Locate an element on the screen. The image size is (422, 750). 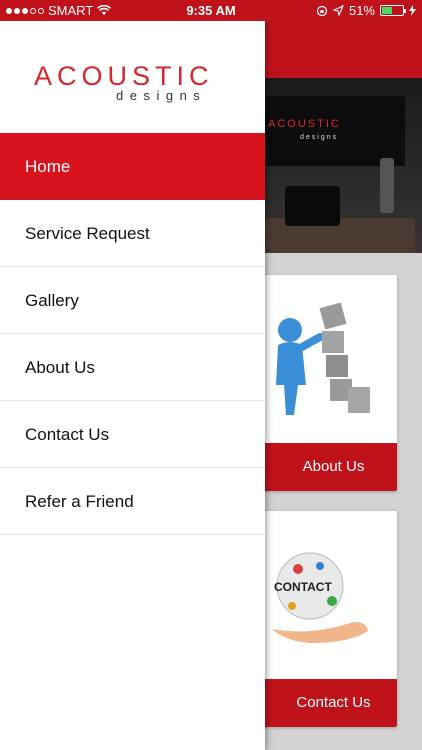
contact-card-label: Contact Us is located at coordinates (323, 703).